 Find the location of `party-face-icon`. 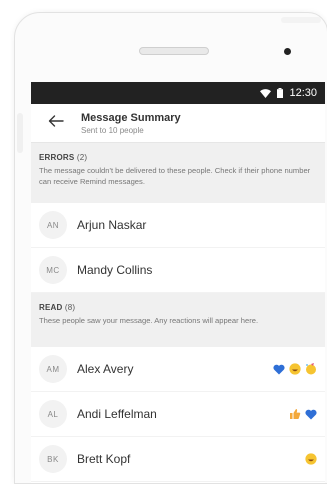

party-face-icon is located at coordinates (310, 369).